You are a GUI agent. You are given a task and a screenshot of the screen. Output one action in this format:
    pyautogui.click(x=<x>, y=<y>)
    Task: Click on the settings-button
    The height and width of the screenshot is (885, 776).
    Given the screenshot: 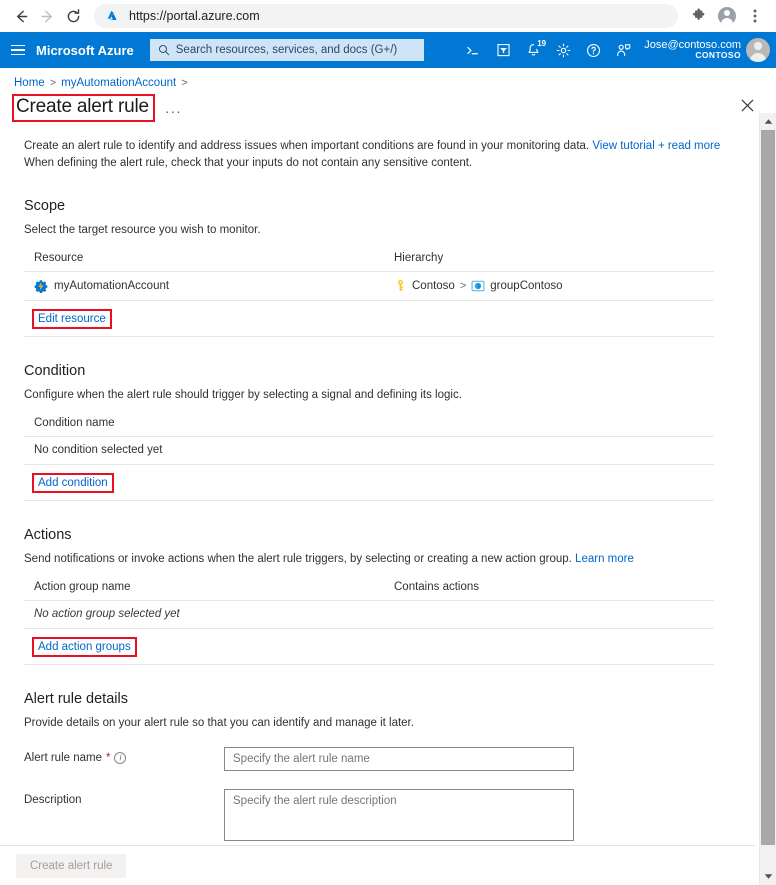 What is the action you would take?
    pyautogui.click(x=563, y=50)
    